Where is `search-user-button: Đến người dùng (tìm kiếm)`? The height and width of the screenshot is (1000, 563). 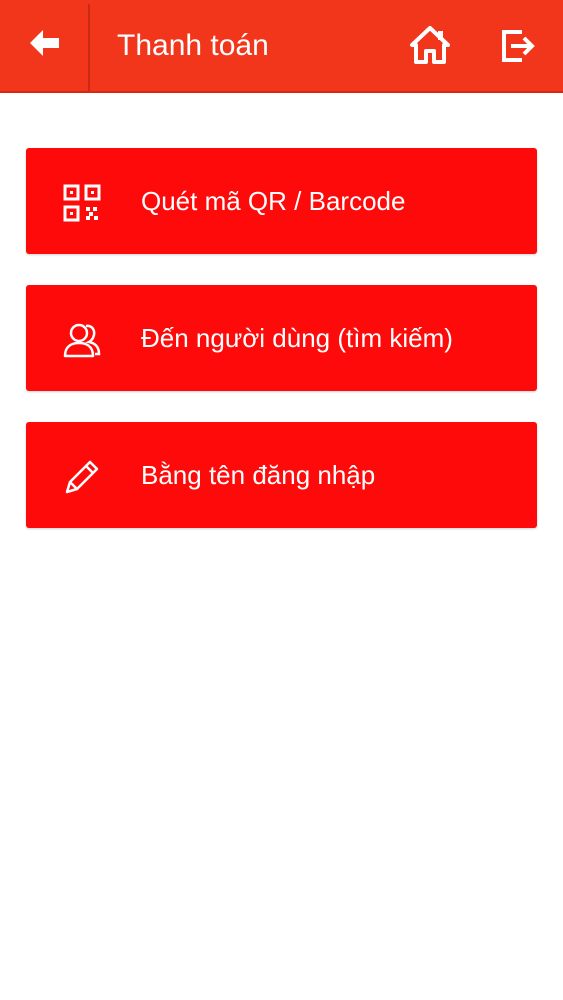 search-user-button: Đến người dùng (tìm kiếm) is located at coordinates (281, 338).